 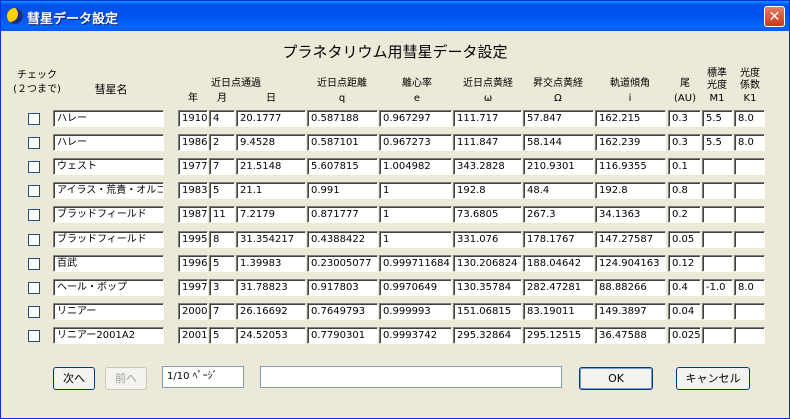 I want to click on tail-field: 0.4, so click(x=684, y=287).